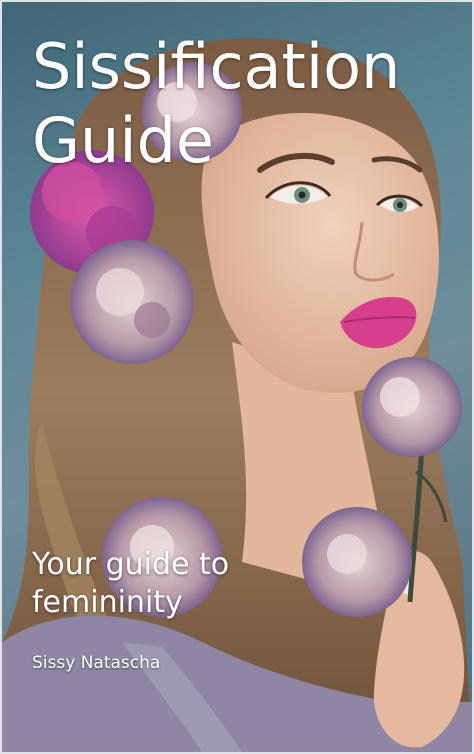  I want to click on book-author: Sissy Natascha, so click(96, 663).